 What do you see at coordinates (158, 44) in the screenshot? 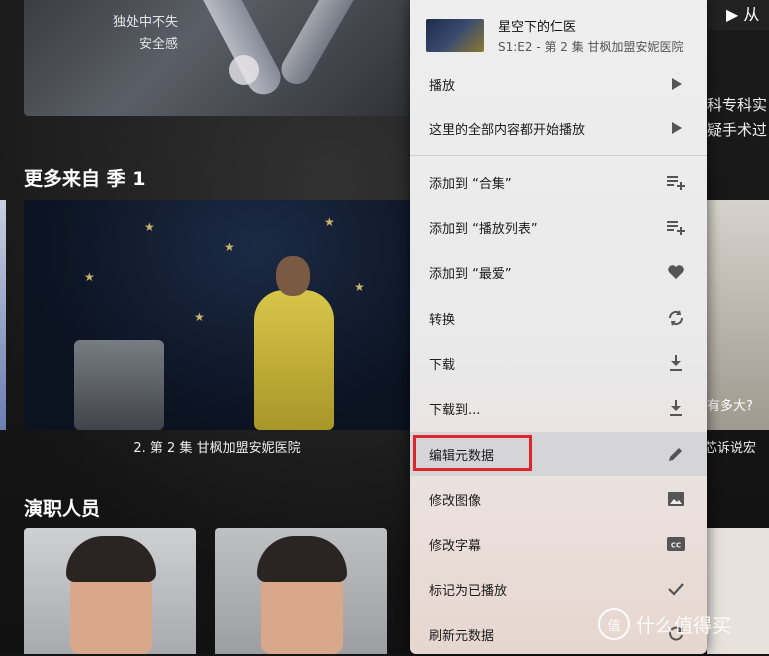
I see `banner-caption-line: 安全感` at bounding box center [158, 44].